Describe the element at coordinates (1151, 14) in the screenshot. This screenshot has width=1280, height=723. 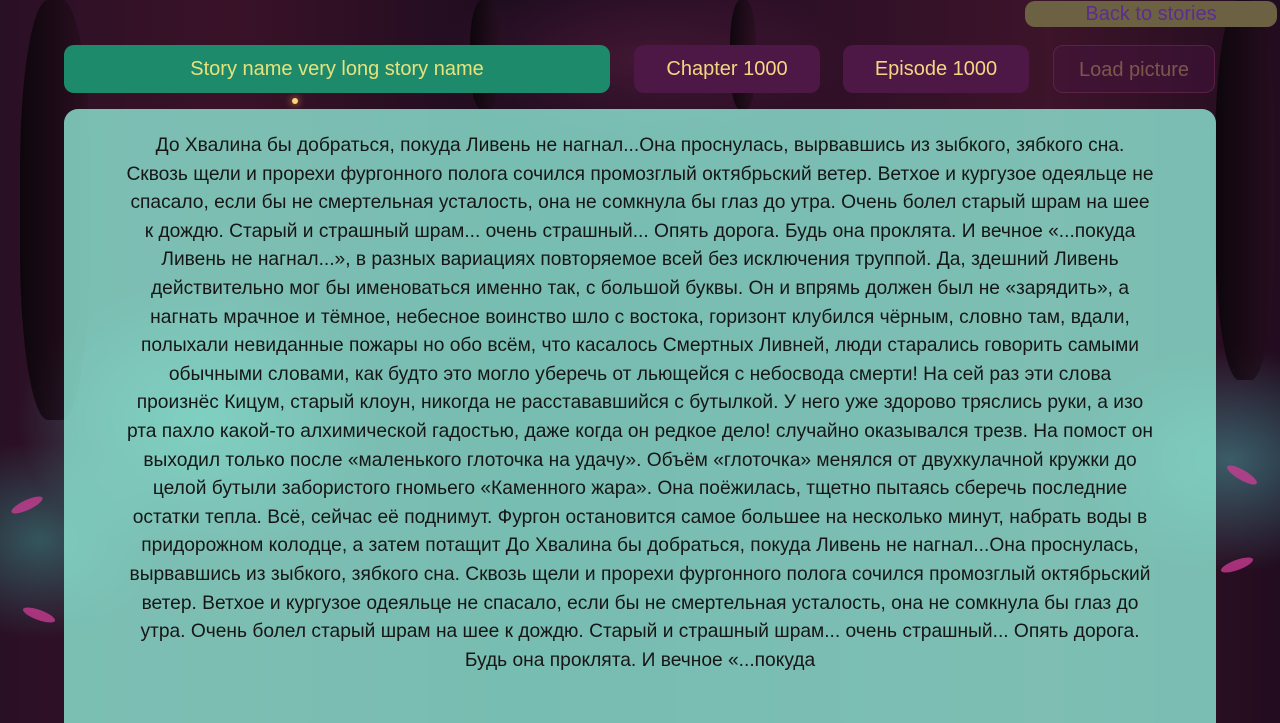
I see `back-to-stories-button: Back to stories` at that location.